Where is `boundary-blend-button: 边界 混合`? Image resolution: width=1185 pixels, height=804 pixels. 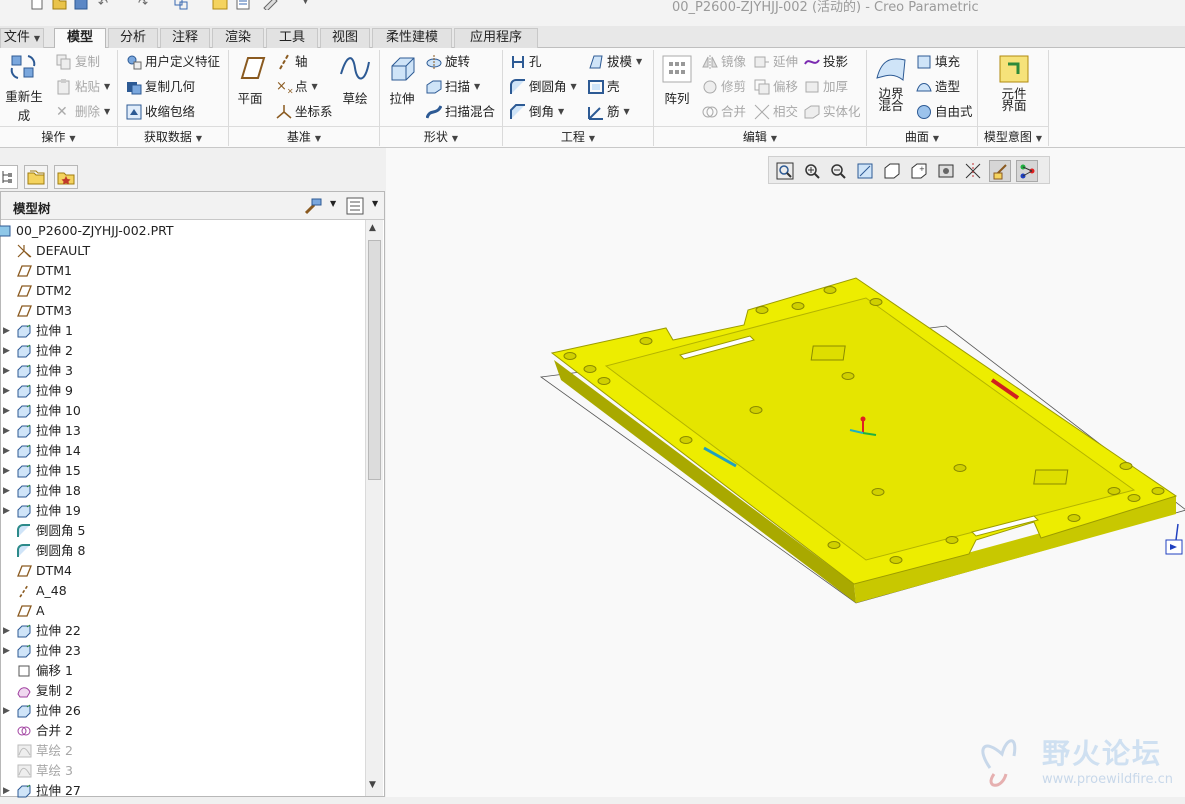
boundary-blend-button: 边界 混合 is located at coordinates (891, 83).